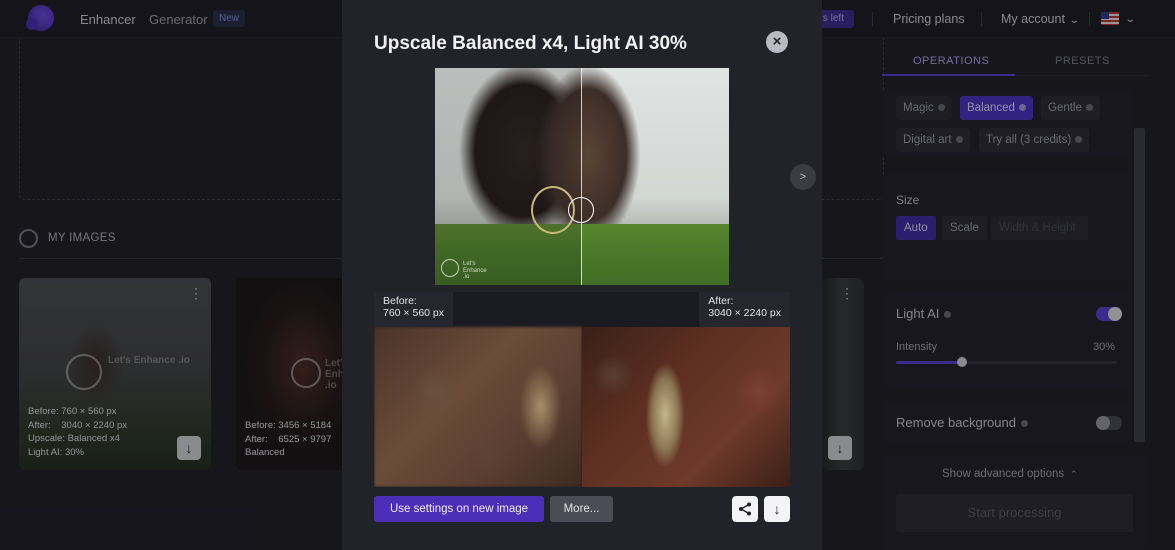  What do you see at coordinates (508, 176) in the screenshot?
I see `before-side` at bounding box center [508, 176].